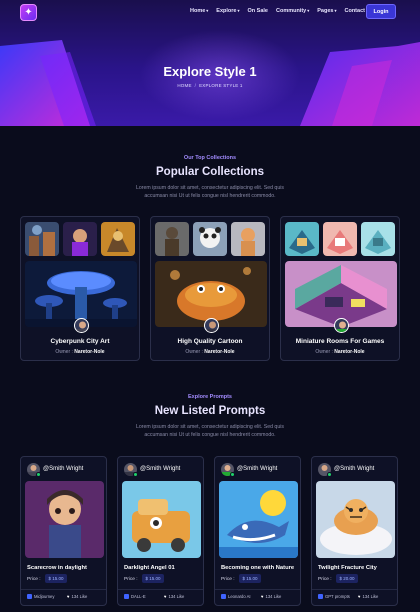  I want to click on platform-tag: Leonardo AI, so click(236, 596).